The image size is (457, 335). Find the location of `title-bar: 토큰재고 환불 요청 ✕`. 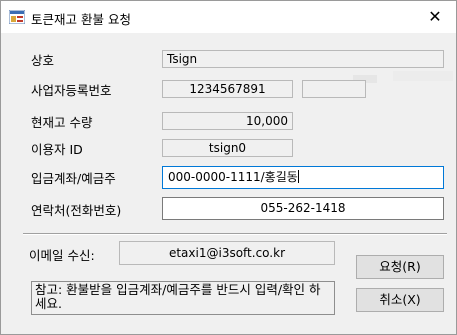

title-bar: 토큰재고 환불 요청 ✕ is located at coordinates (228, 17).